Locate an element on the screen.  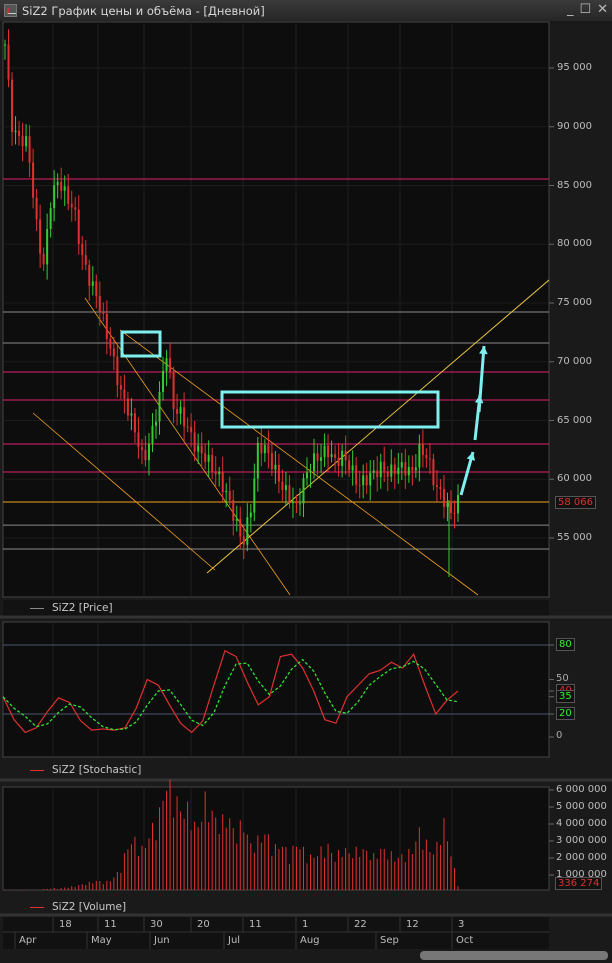
month-label: Jul is located at coordinates (234, 940).